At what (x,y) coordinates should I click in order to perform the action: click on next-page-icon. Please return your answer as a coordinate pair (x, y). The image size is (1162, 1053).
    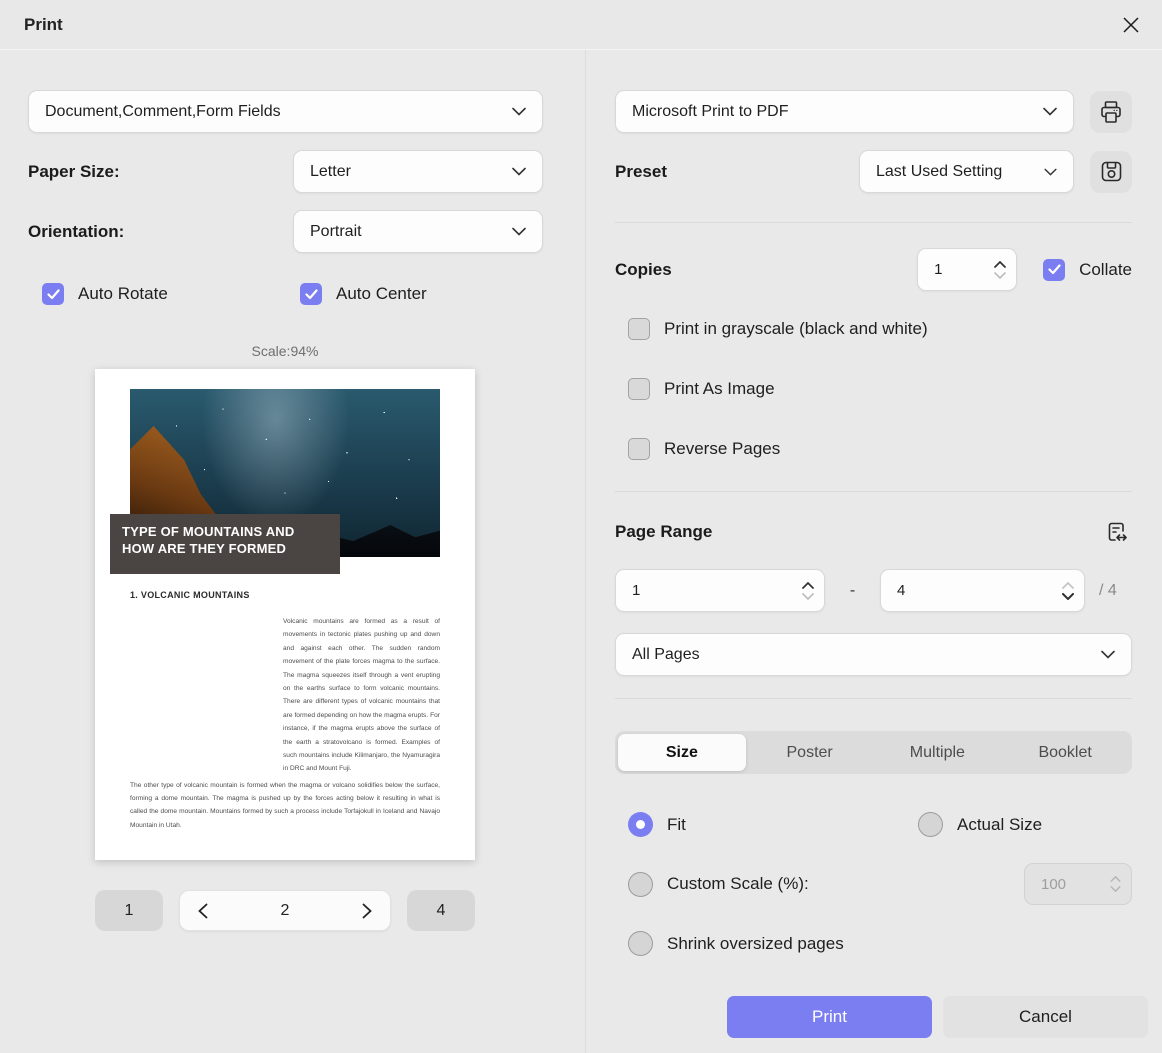
    Looking at the image, I should click on (367, 911).